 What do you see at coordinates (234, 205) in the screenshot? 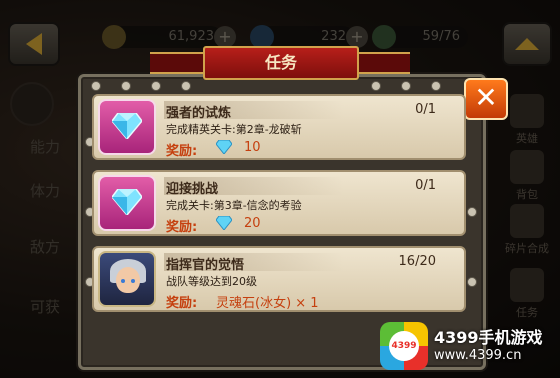
I see `quest-description: 完成关卡:第3章-信念的考验` at bounding box center [234, 205].